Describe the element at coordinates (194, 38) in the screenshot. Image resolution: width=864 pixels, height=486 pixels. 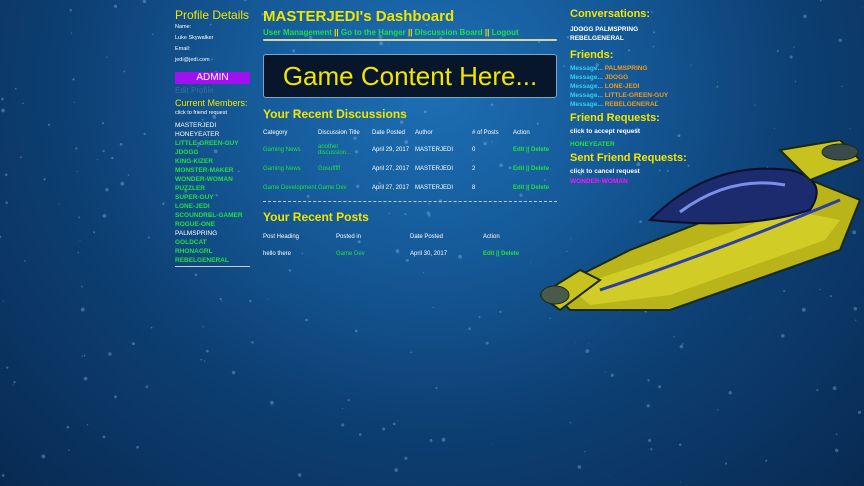
I see `name-value: Luke Skywalker` at that location.